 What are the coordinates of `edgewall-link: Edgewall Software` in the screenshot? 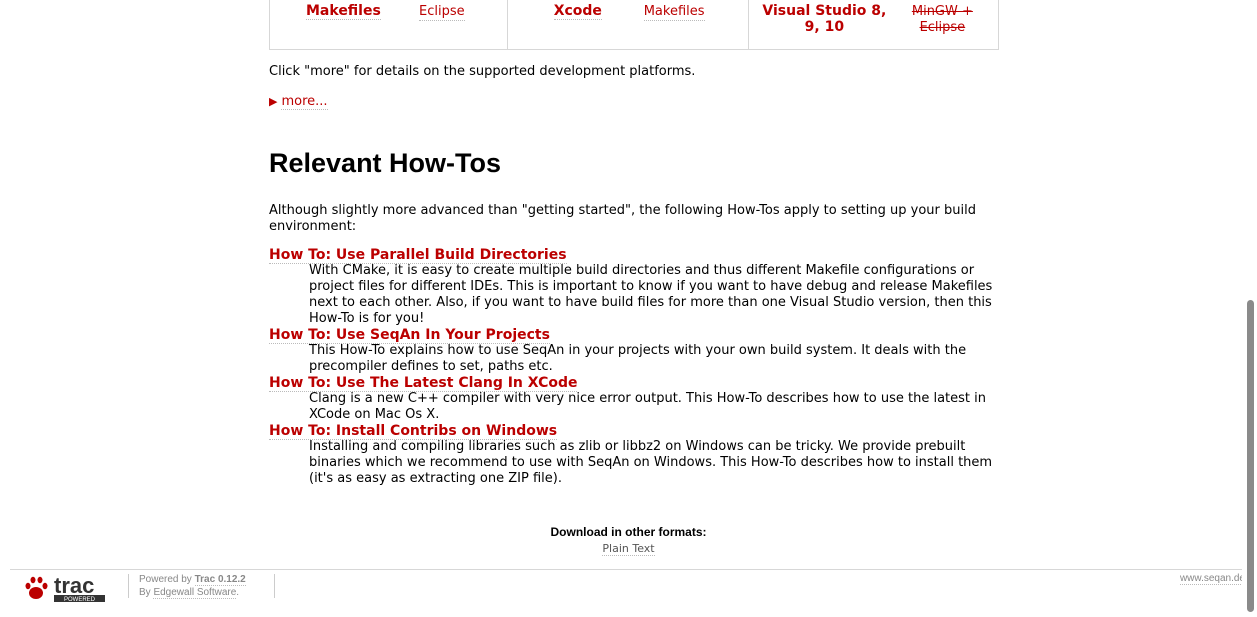 It's located at (195, 593).